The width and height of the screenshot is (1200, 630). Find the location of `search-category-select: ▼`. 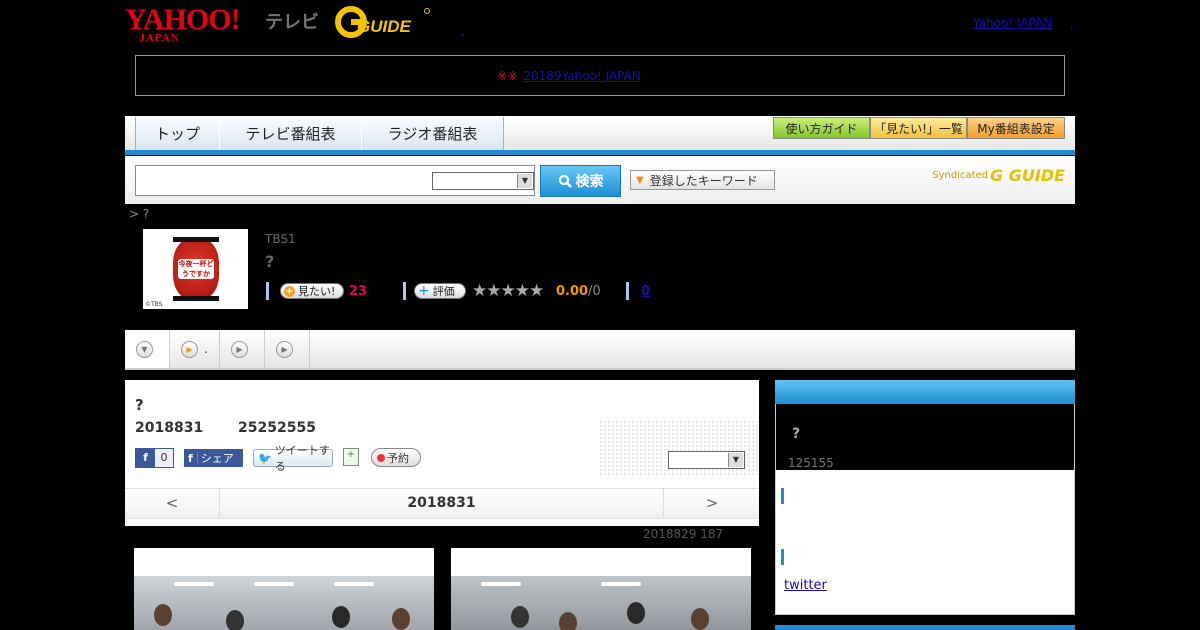

search-category-select: ▼ is located at coordinates (483, 181).